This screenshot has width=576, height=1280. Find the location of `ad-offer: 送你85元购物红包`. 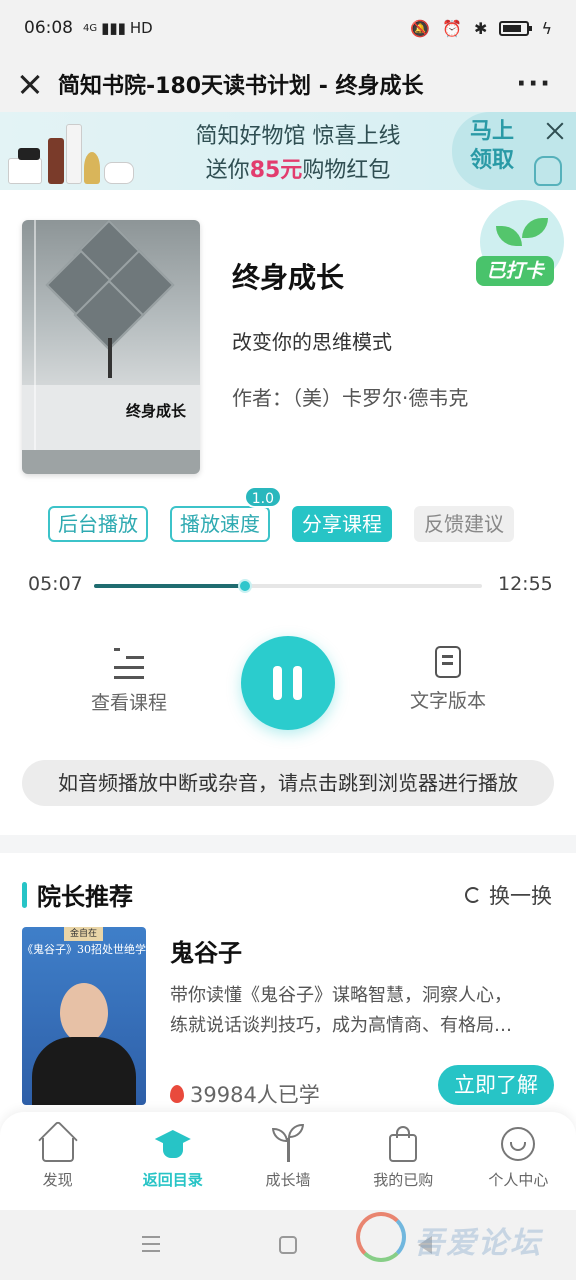

ad-offer: 送你85元购物红包 is located at coordinates (298, 170).